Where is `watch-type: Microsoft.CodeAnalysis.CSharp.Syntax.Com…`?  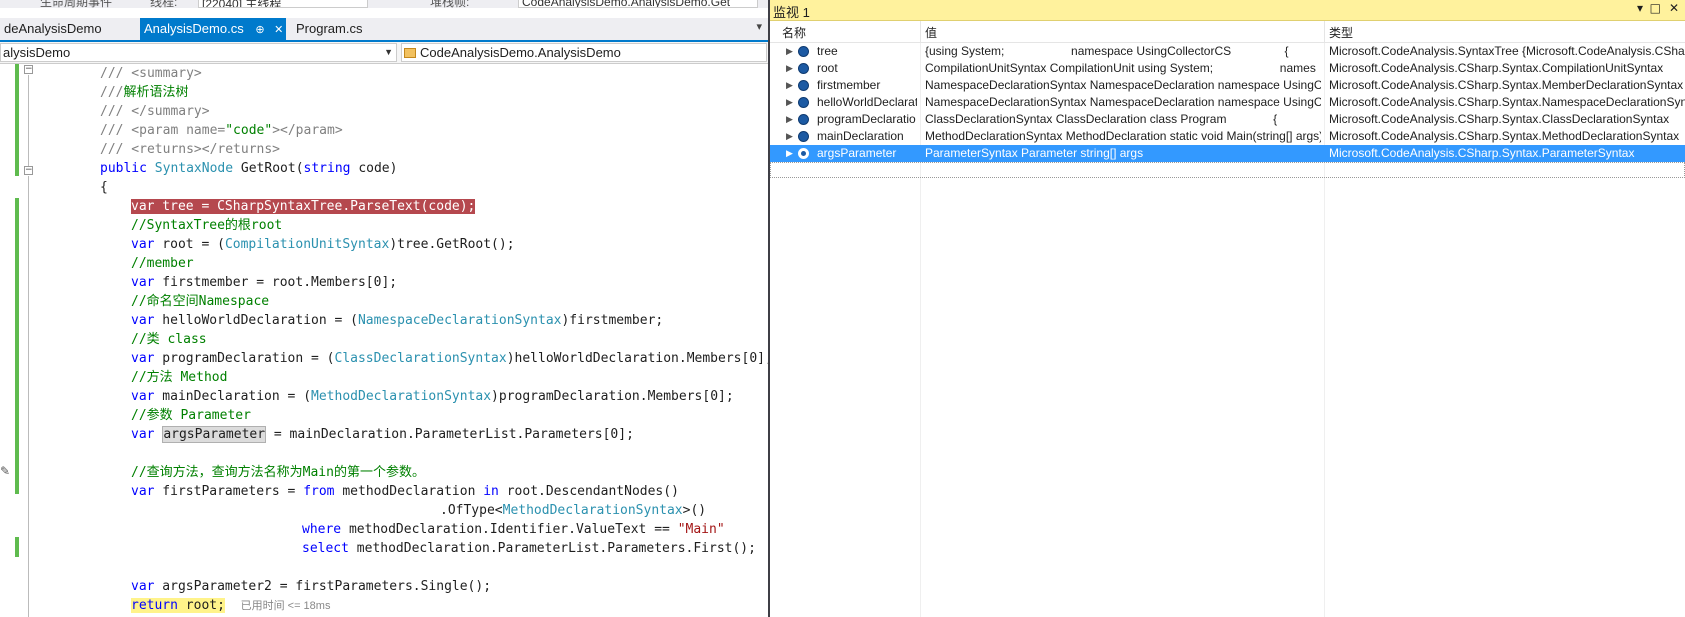
watch-type: Microsoft.CodeAnalysis.CSharp.Syntax.Com… is located at coordinates (1496, 68).